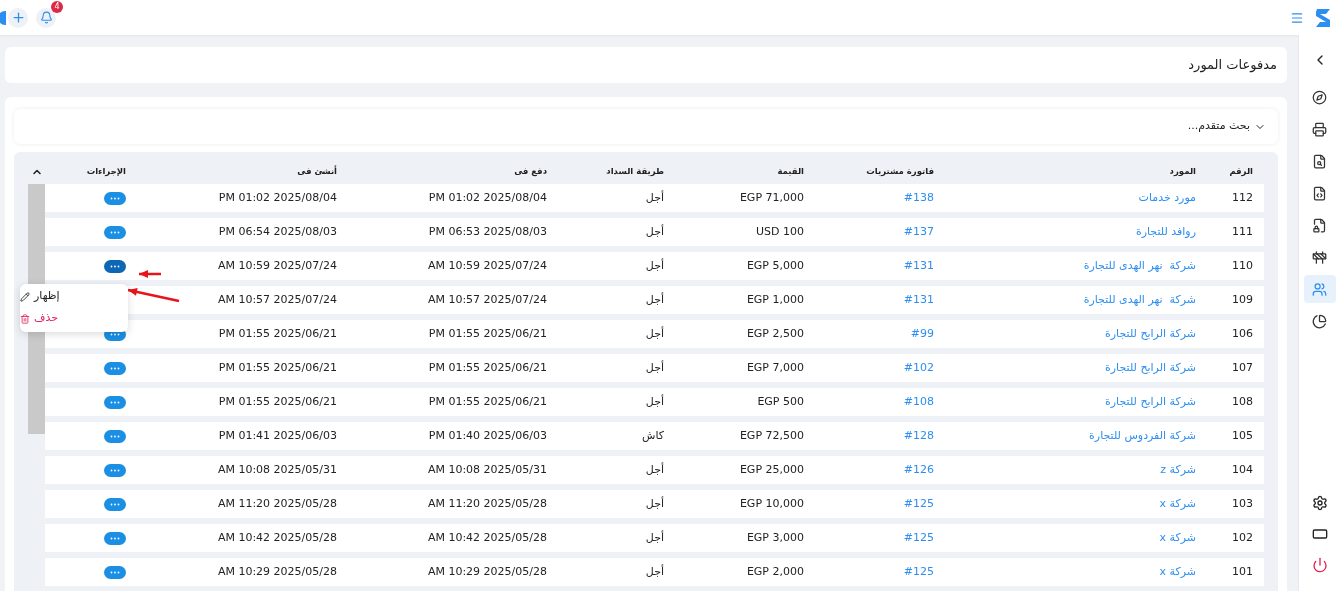 Image resolution: width=1340 pixels, height=591 pixels. What do you see at coordinates (1242, 299) in the screenshot?
I see `table-cell-text: 109` at bounding box center [1242, 299].